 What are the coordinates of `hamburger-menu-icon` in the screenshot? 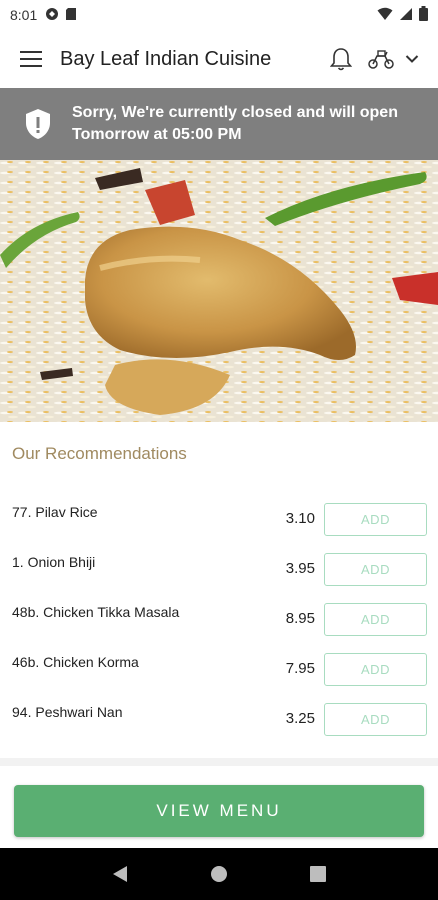 It's located at (31, 59).